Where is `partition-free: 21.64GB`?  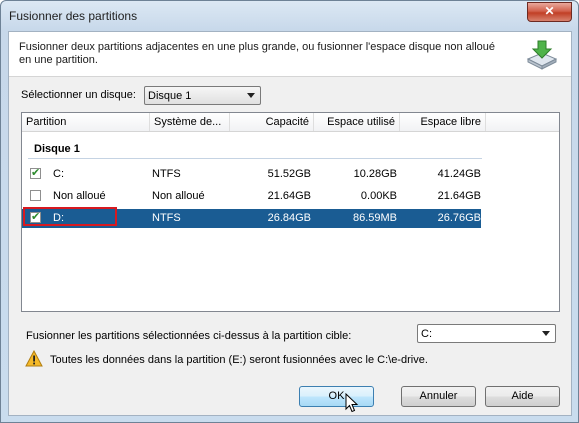
partition-free: 21.64GB is located at coordinates (459, 196).